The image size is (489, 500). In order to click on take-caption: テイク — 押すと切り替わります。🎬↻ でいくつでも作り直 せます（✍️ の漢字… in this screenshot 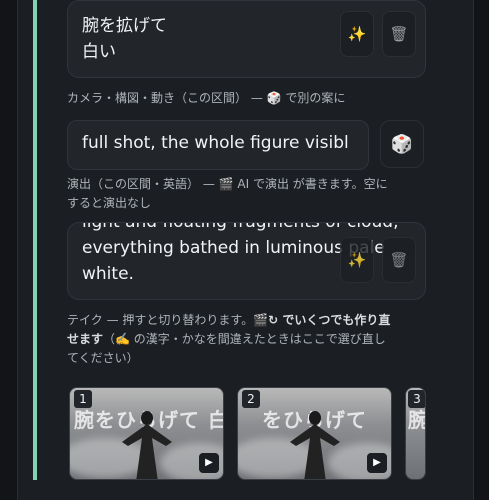, I will do `click(229, 339)`.